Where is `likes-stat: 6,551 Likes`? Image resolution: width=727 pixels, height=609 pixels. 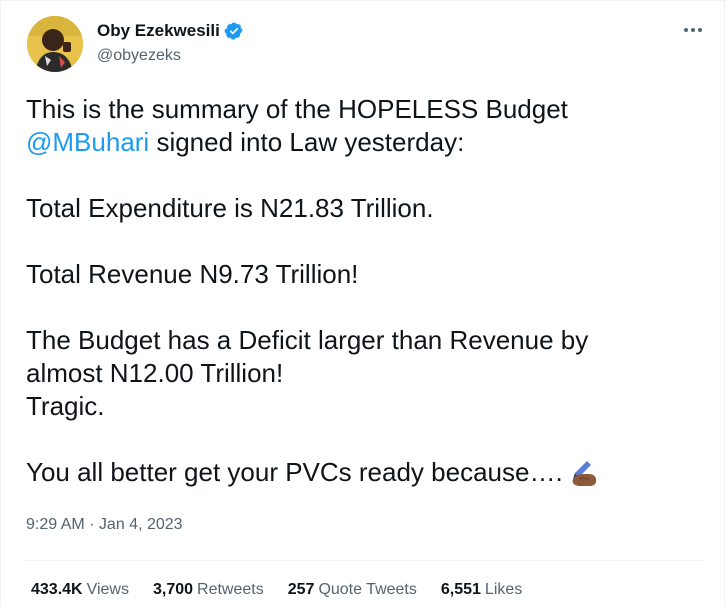 likes-stat: 6,551 Likes is located at coordinates (481, 590).